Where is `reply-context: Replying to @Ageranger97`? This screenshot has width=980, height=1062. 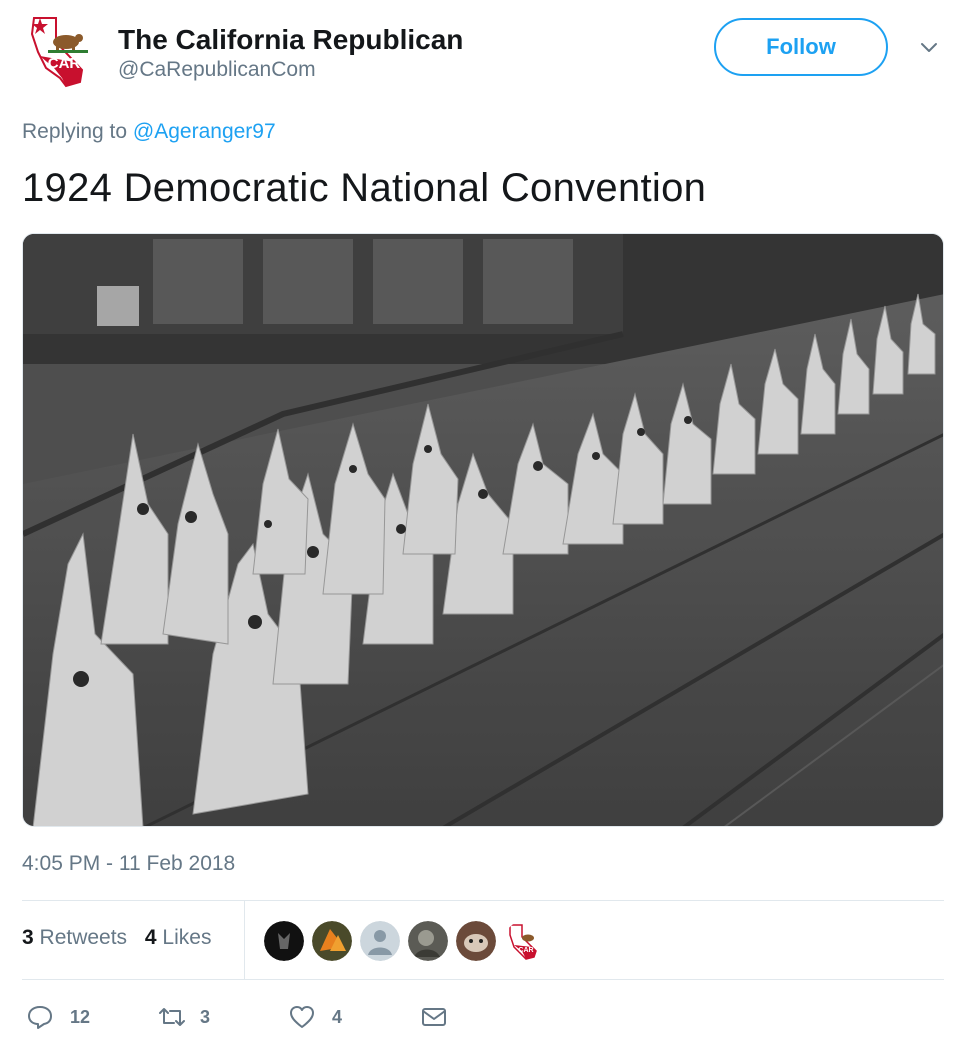
reply-context: Replying to @Ageranger97 is located at coordinates (149, 132).